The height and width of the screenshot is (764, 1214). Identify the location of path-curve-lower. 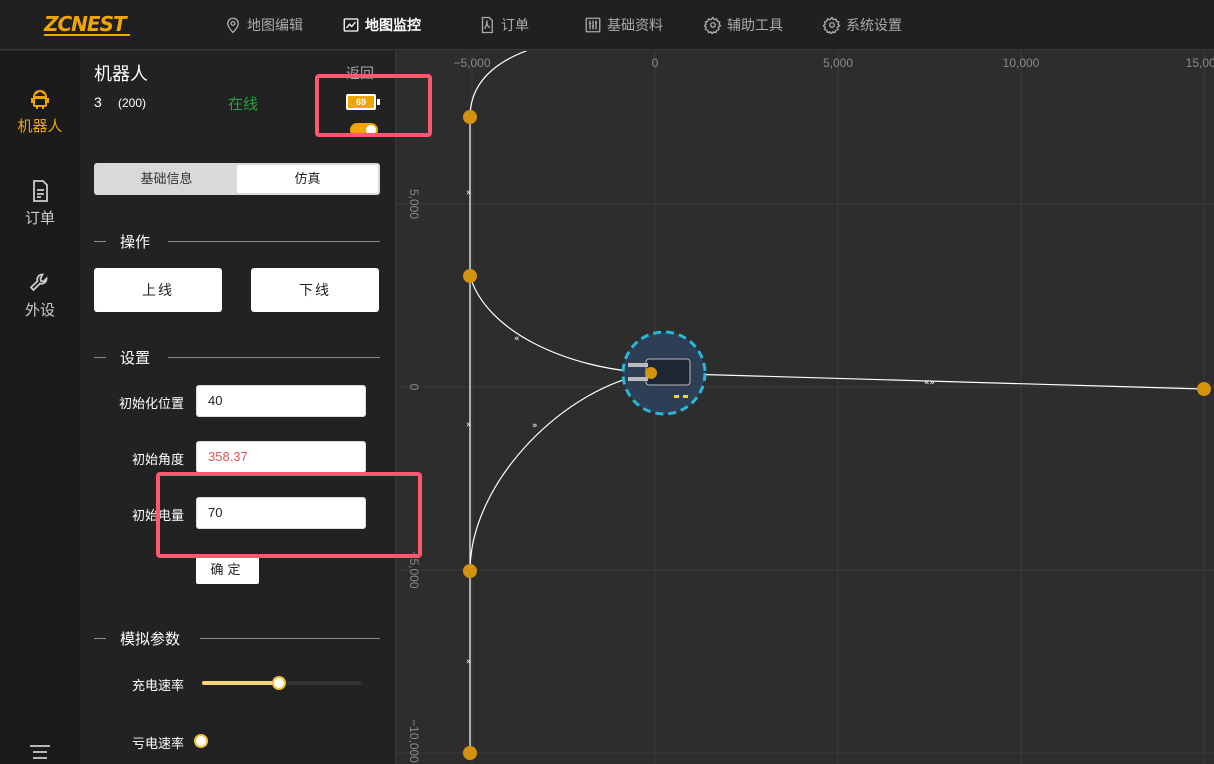
(560, 472).